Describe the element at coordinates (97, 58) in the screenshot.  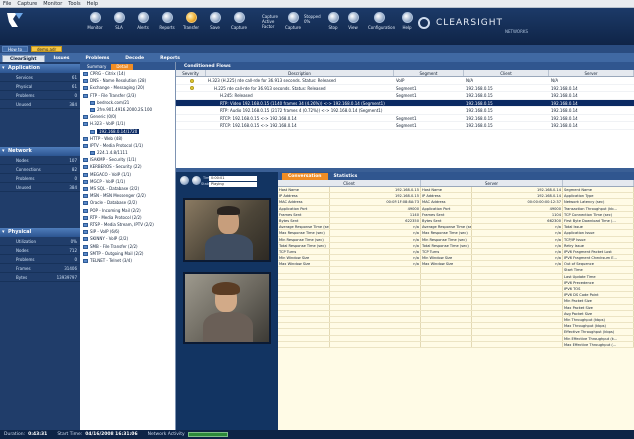
I see `tab-problems: Problems` at that location.